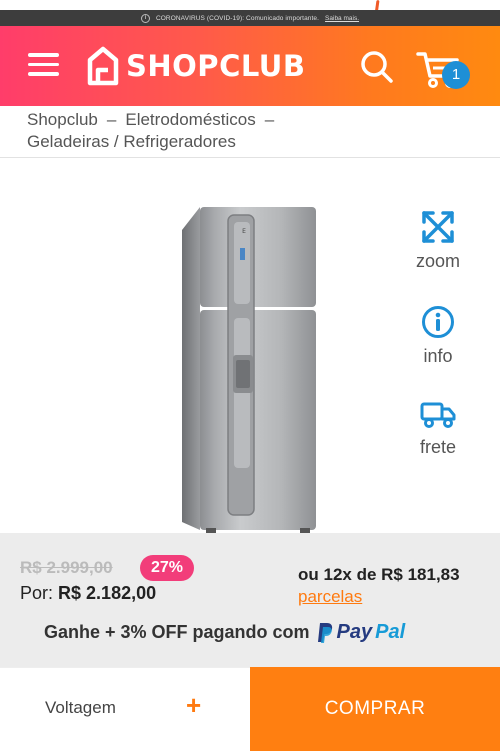 The image size is (500, 751). Describe the element at coordinates (80, 707) in the screenshot. I see `voltage-label: Voltagem` at that location.